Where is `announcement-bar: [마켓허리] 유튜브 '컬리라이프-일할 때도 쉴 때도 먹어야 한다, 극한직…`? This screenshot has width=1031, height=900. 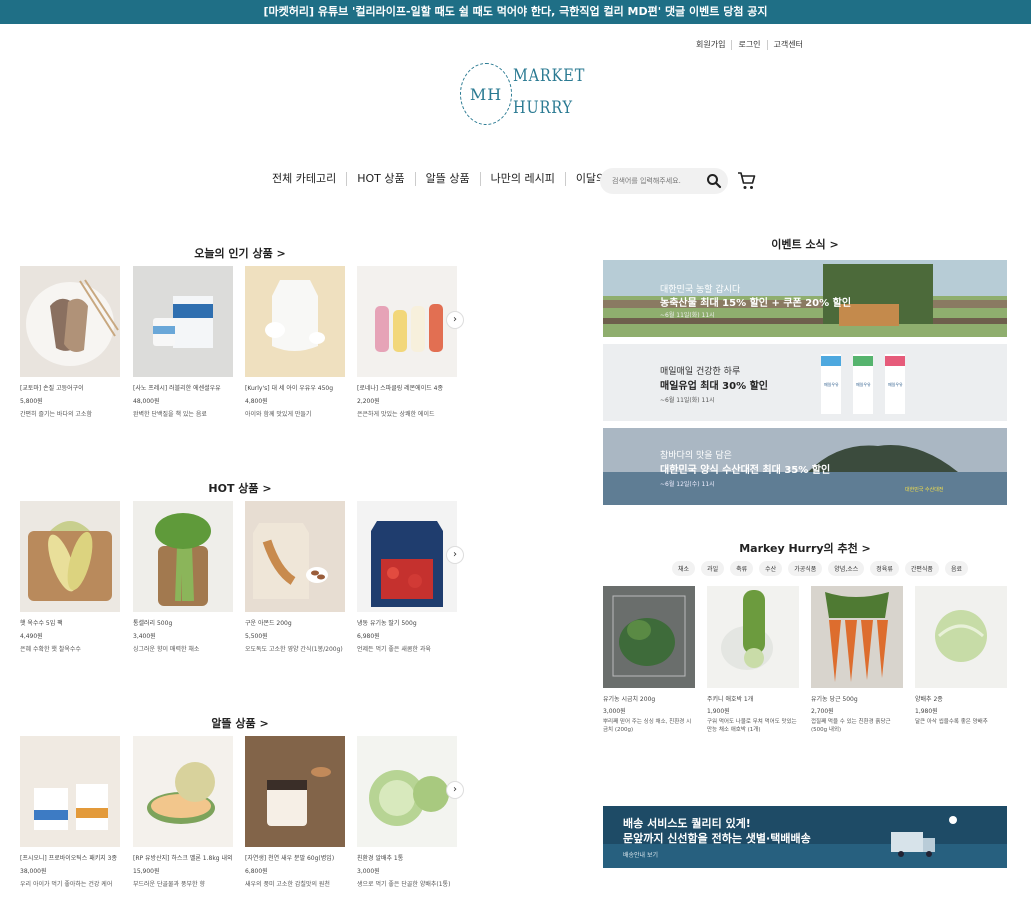 announcement-bar: [마켓허리] 유튜브 '컬리라이프-일할 때도 쉴 때도 먹어야 한다, 극한직… is located at coordinates (515, 12).